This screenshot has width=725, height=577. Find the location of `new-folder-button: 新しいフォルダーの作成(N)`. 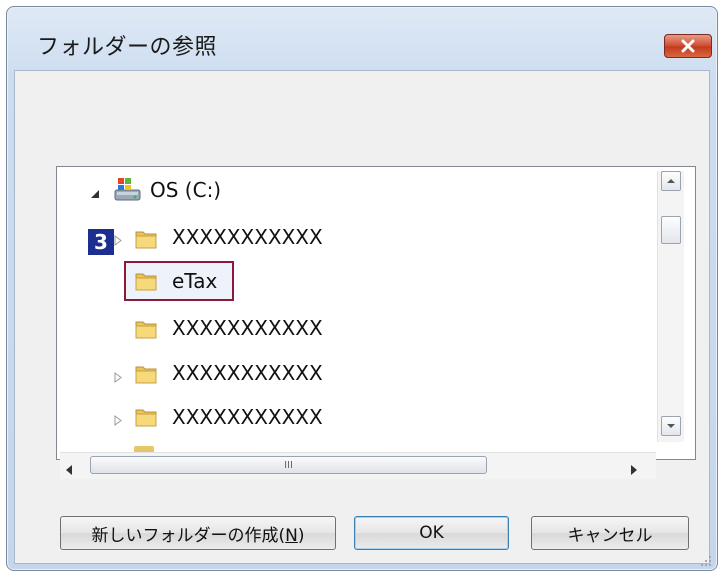

new-folder-button: 新しいフォルダーの作成(N) is located at coordinates (198, 533).